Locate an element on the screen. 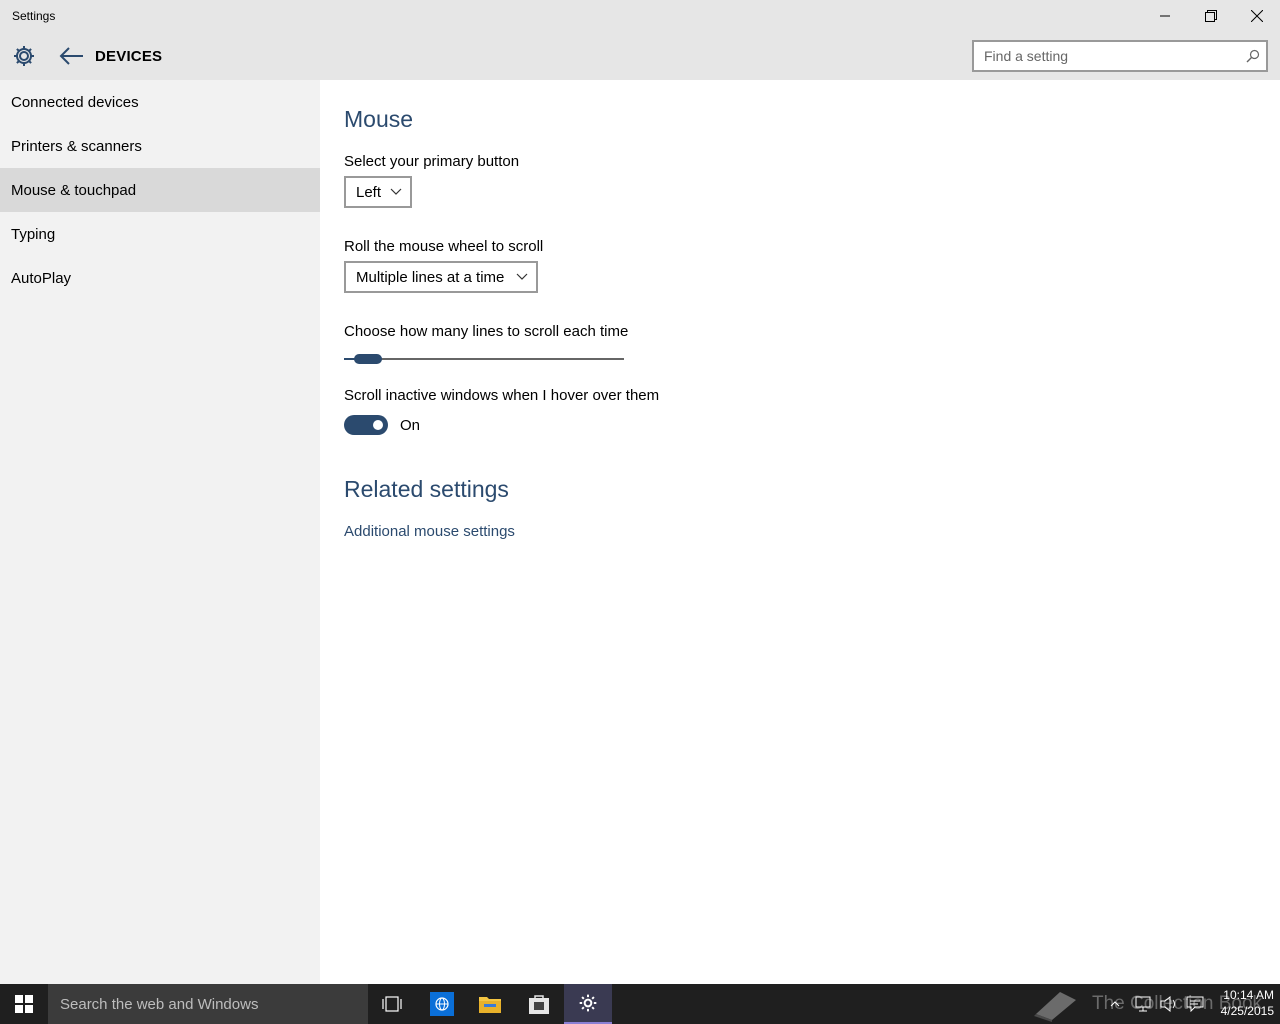  taskbar-search: Search the web and Windows is located at coordinates (208, 1004).